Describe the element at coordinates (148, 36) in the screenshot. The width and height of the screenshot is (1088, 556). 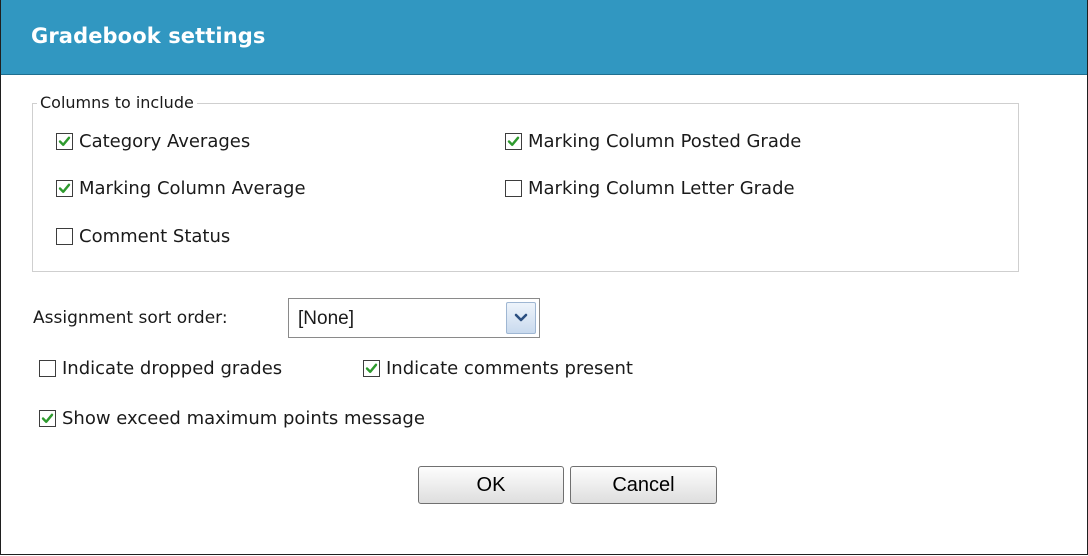
I see `dialog-title: Gradebook settings` at that location.